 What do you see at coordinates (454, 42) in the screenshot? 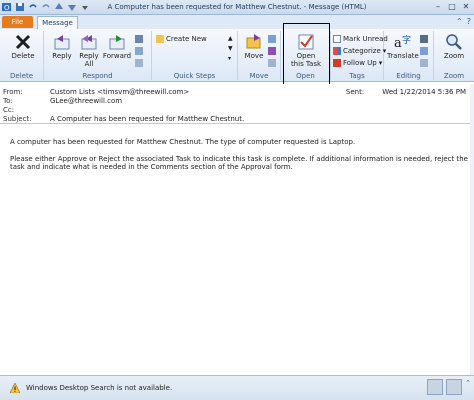
I see `magnifier-icon` at bounding box center [454, 42].